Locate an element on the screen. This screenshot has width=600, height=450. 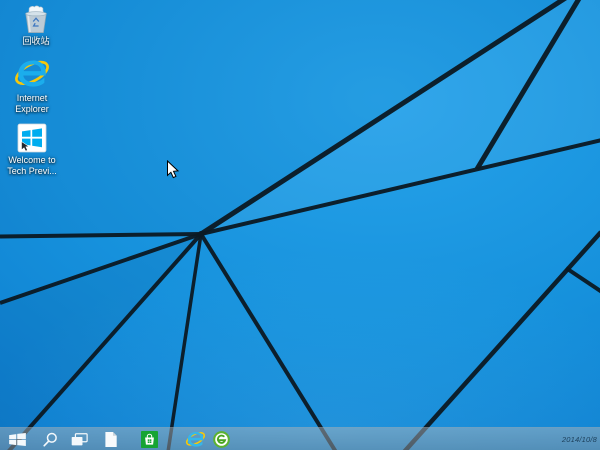
mouse-cursor-icon is located at coordinates (173, 169).